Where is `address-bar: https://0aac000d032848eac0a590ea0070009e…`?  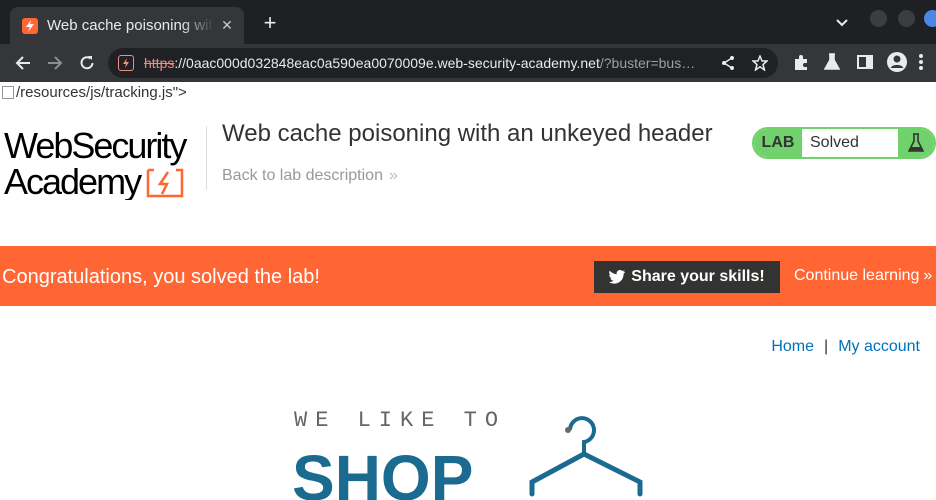
address-bar: https://0aac000d032848eac0a590ea0070009e… is located at coordinates (443, 63).